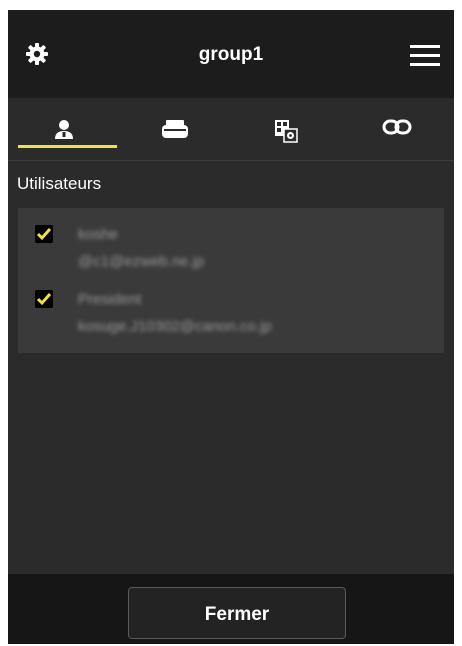 The width and height of the screenshot is (462, 646). Describe the element at coordinates (425, 56) in the screenshot. I see `hamburger-menu-icon` at that location.